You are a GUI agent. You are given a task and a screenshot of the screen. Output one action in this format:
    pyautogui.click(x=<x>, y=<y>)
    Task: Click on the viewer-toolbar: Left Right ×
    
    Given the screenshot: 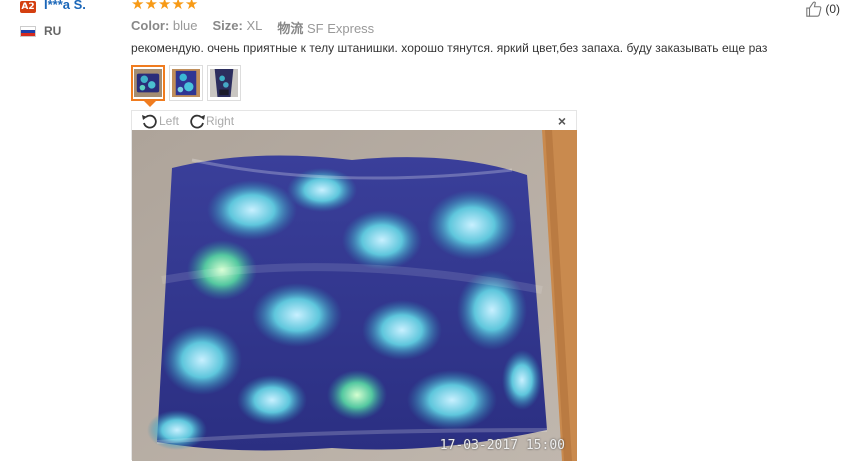 What is the action you would take?
    pyautogui.click(x=354, y=120)
    